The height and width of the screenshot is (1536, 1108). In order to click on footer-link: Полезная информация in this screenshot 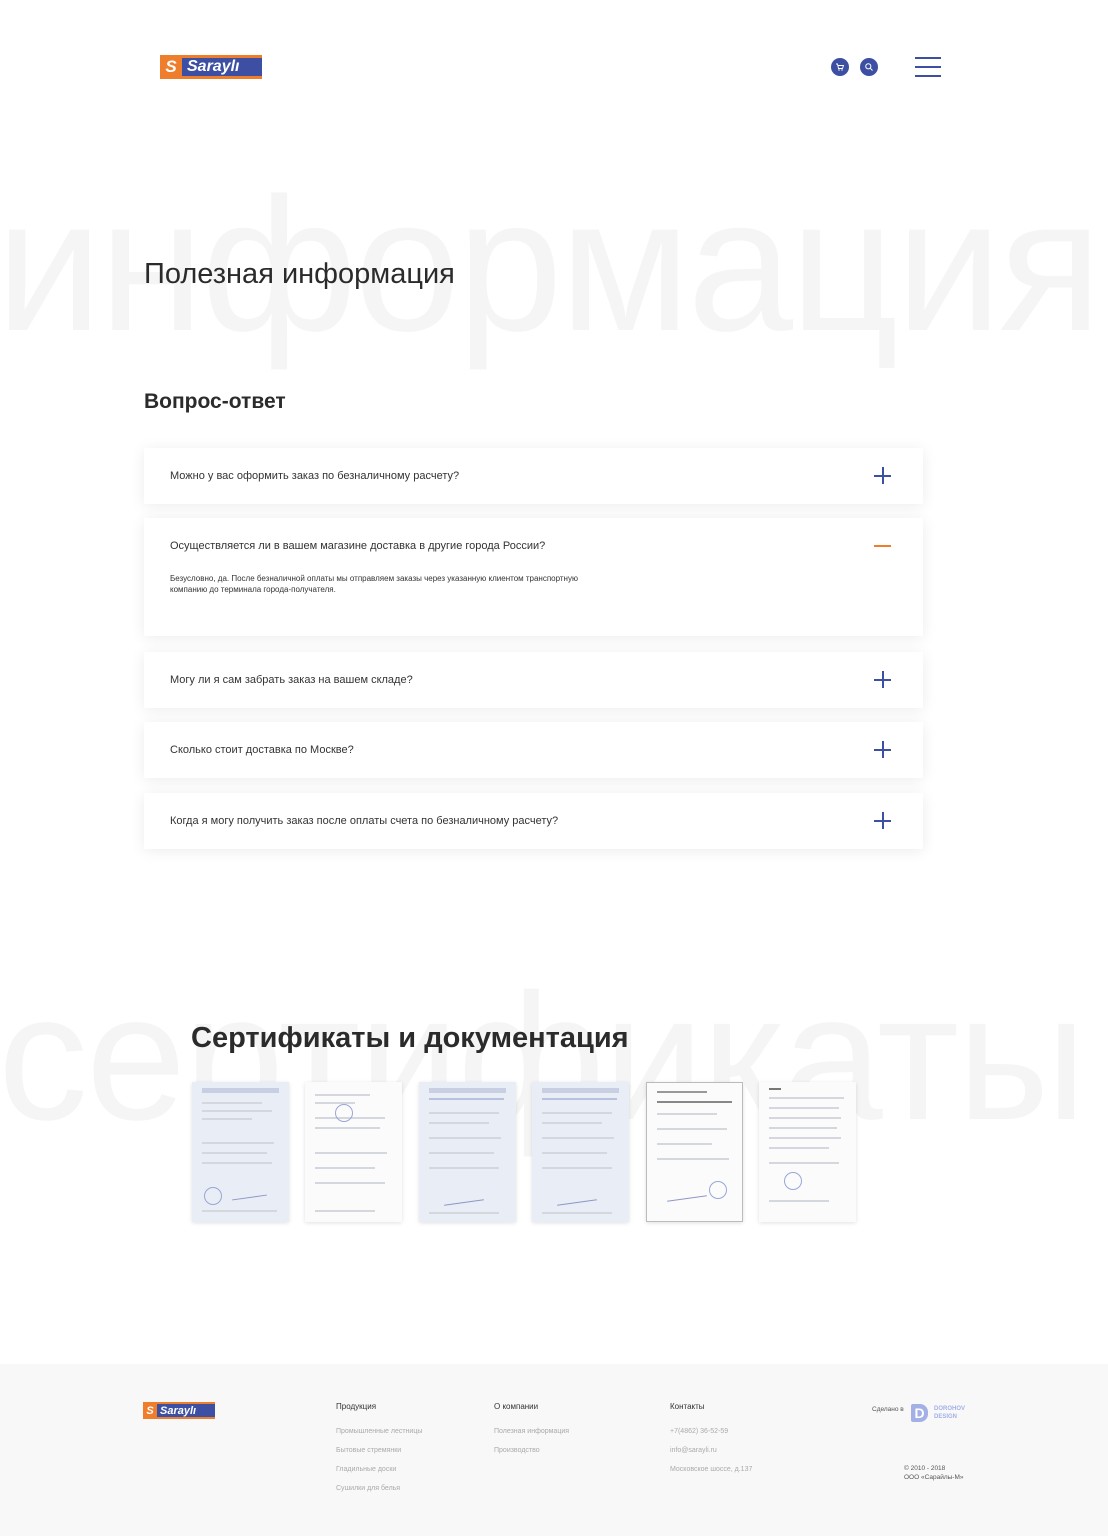, I will do `click(531, 1431)`.